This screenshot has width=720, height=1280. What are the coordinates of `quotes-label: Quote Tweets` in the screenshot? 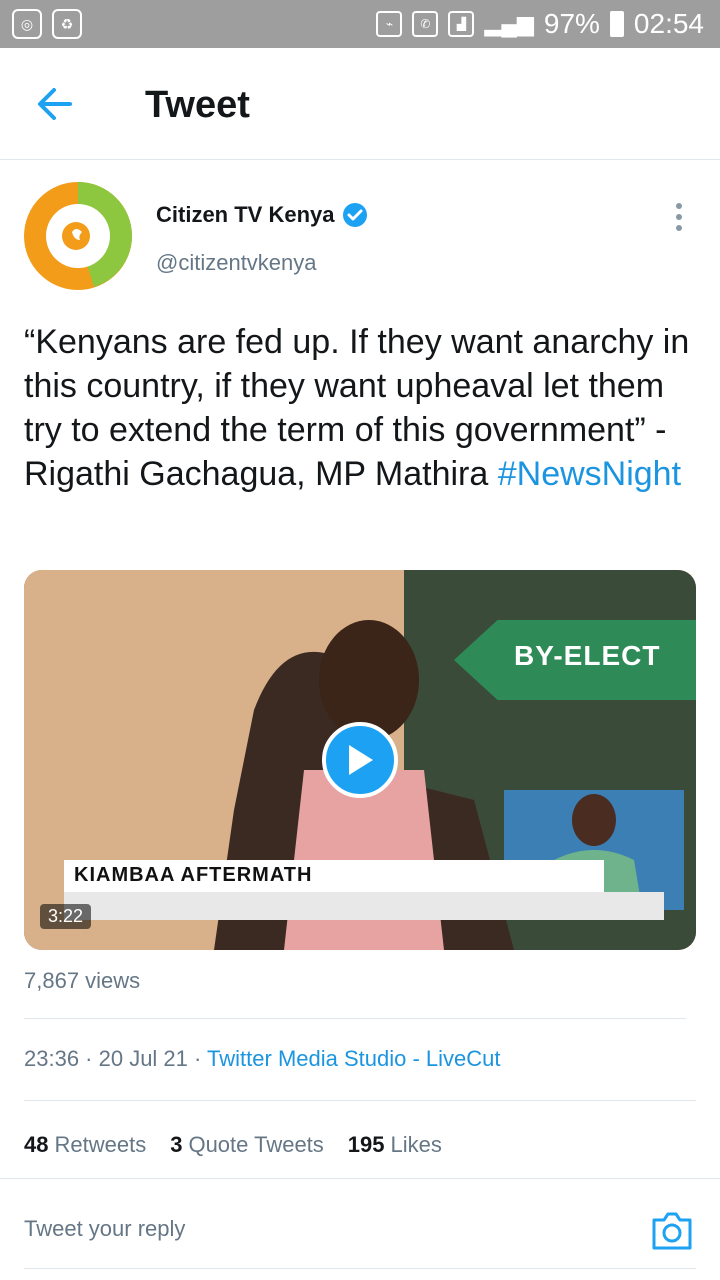 It's located at (256, 1144).